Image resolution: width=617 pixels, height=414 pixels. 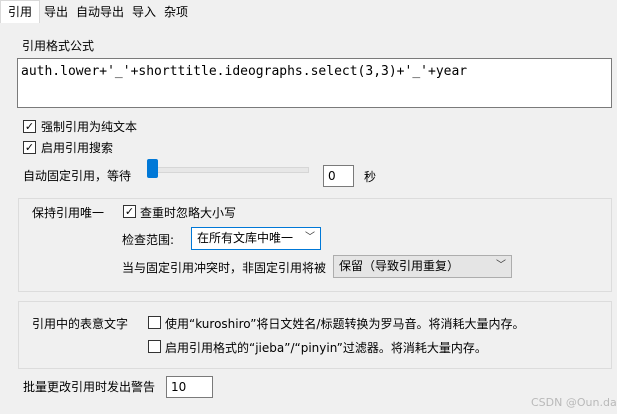 I want to click on conflict-select: 保留（导致引用重复） ﹀, so click(x=422, y=266).